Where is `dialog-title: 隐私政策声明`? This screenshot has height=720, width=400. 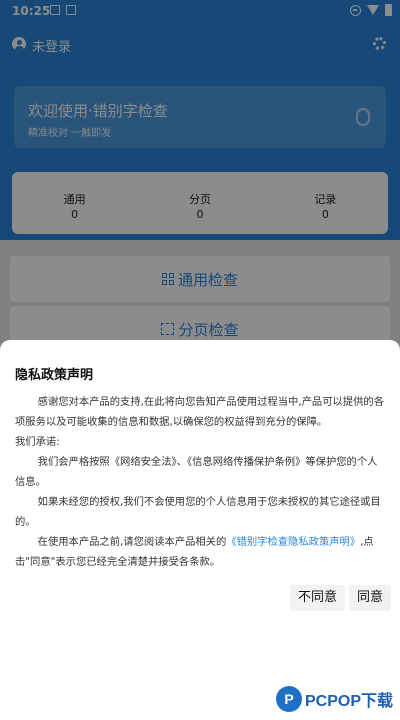 dialog-title: 隐私政策声明 is located at coordinates (54, 375).